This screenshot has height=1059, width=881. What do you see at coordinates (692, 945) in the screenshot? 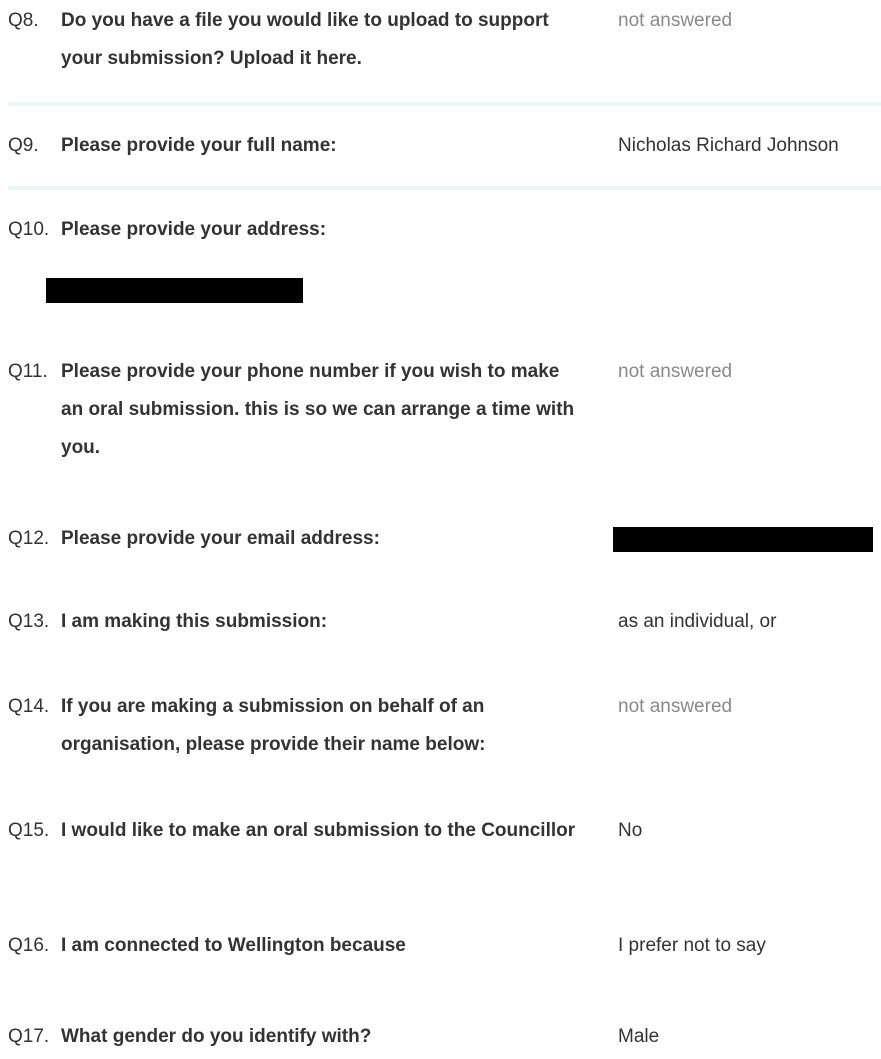
I see `answer-text: I prefer not to say` at bounding box center [692, 945].